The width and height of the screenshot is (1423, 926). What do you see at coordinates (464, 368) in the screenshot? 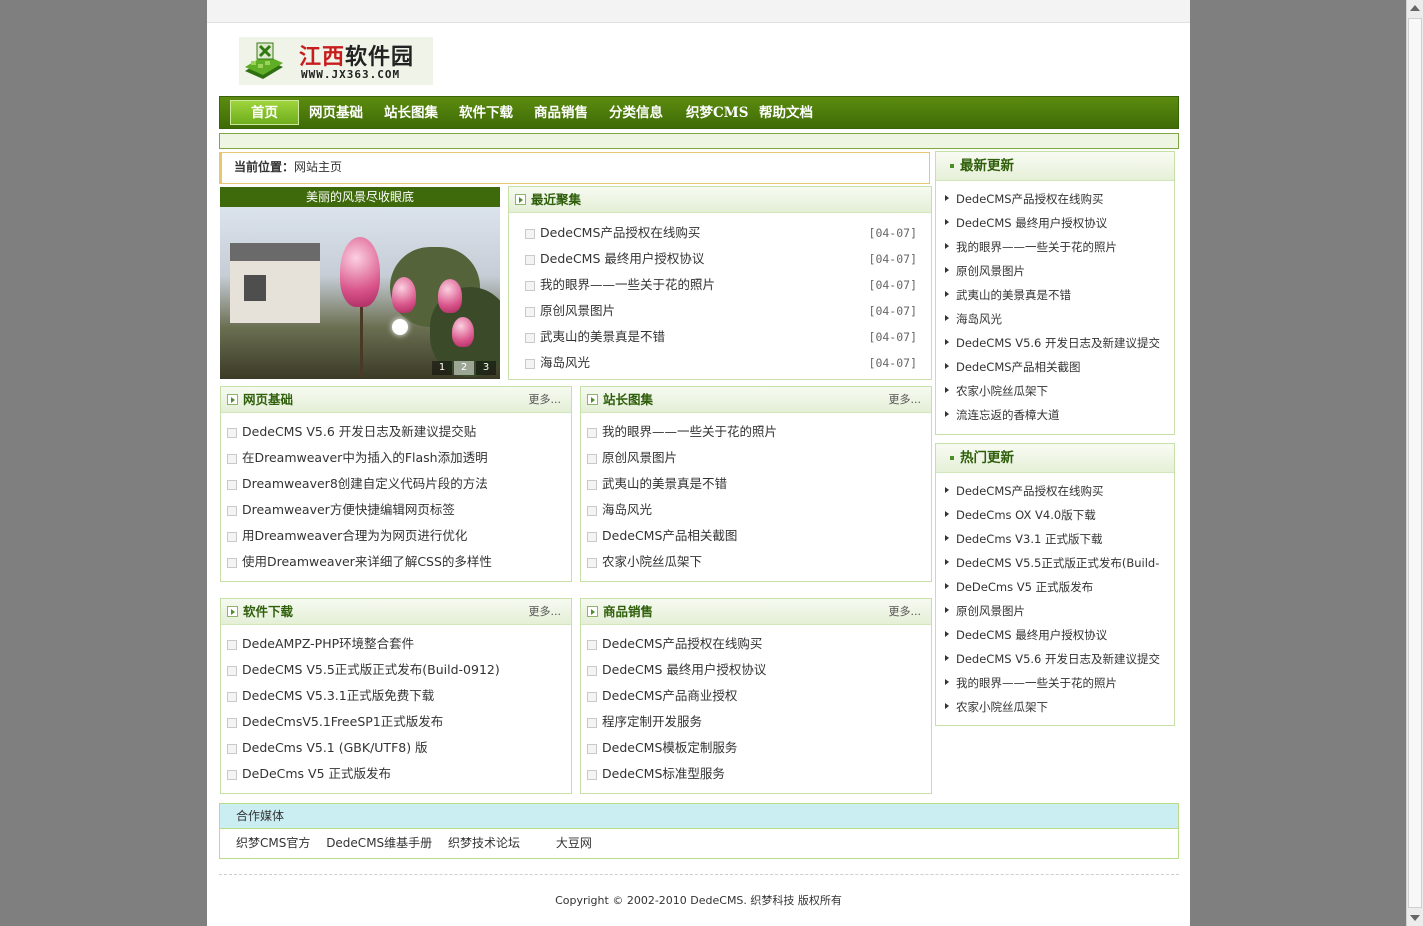
I see `slide-dot: 2` at bounding box center [464, 368].